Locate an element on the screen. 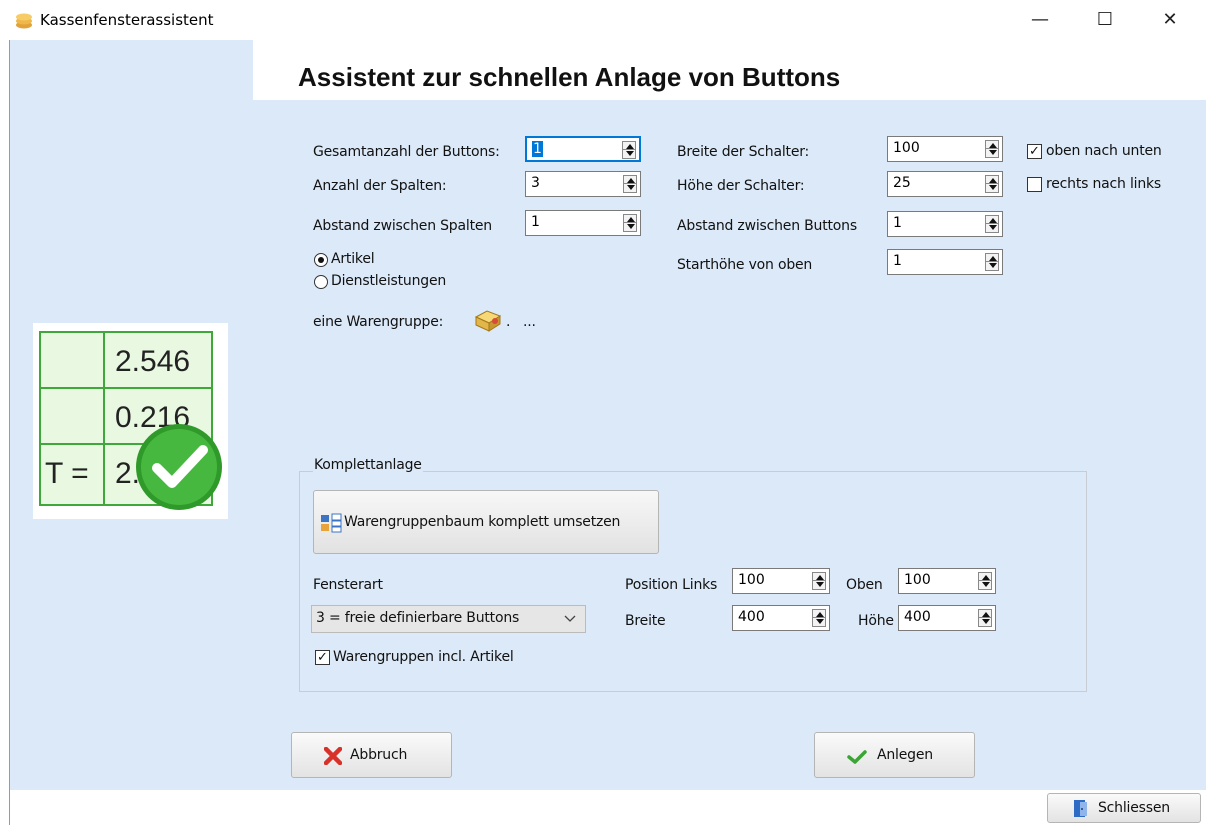 This screenshot has width=1206, height=825. komplettanlage-title: Komplettanlage is located at coordinates (368, 465).